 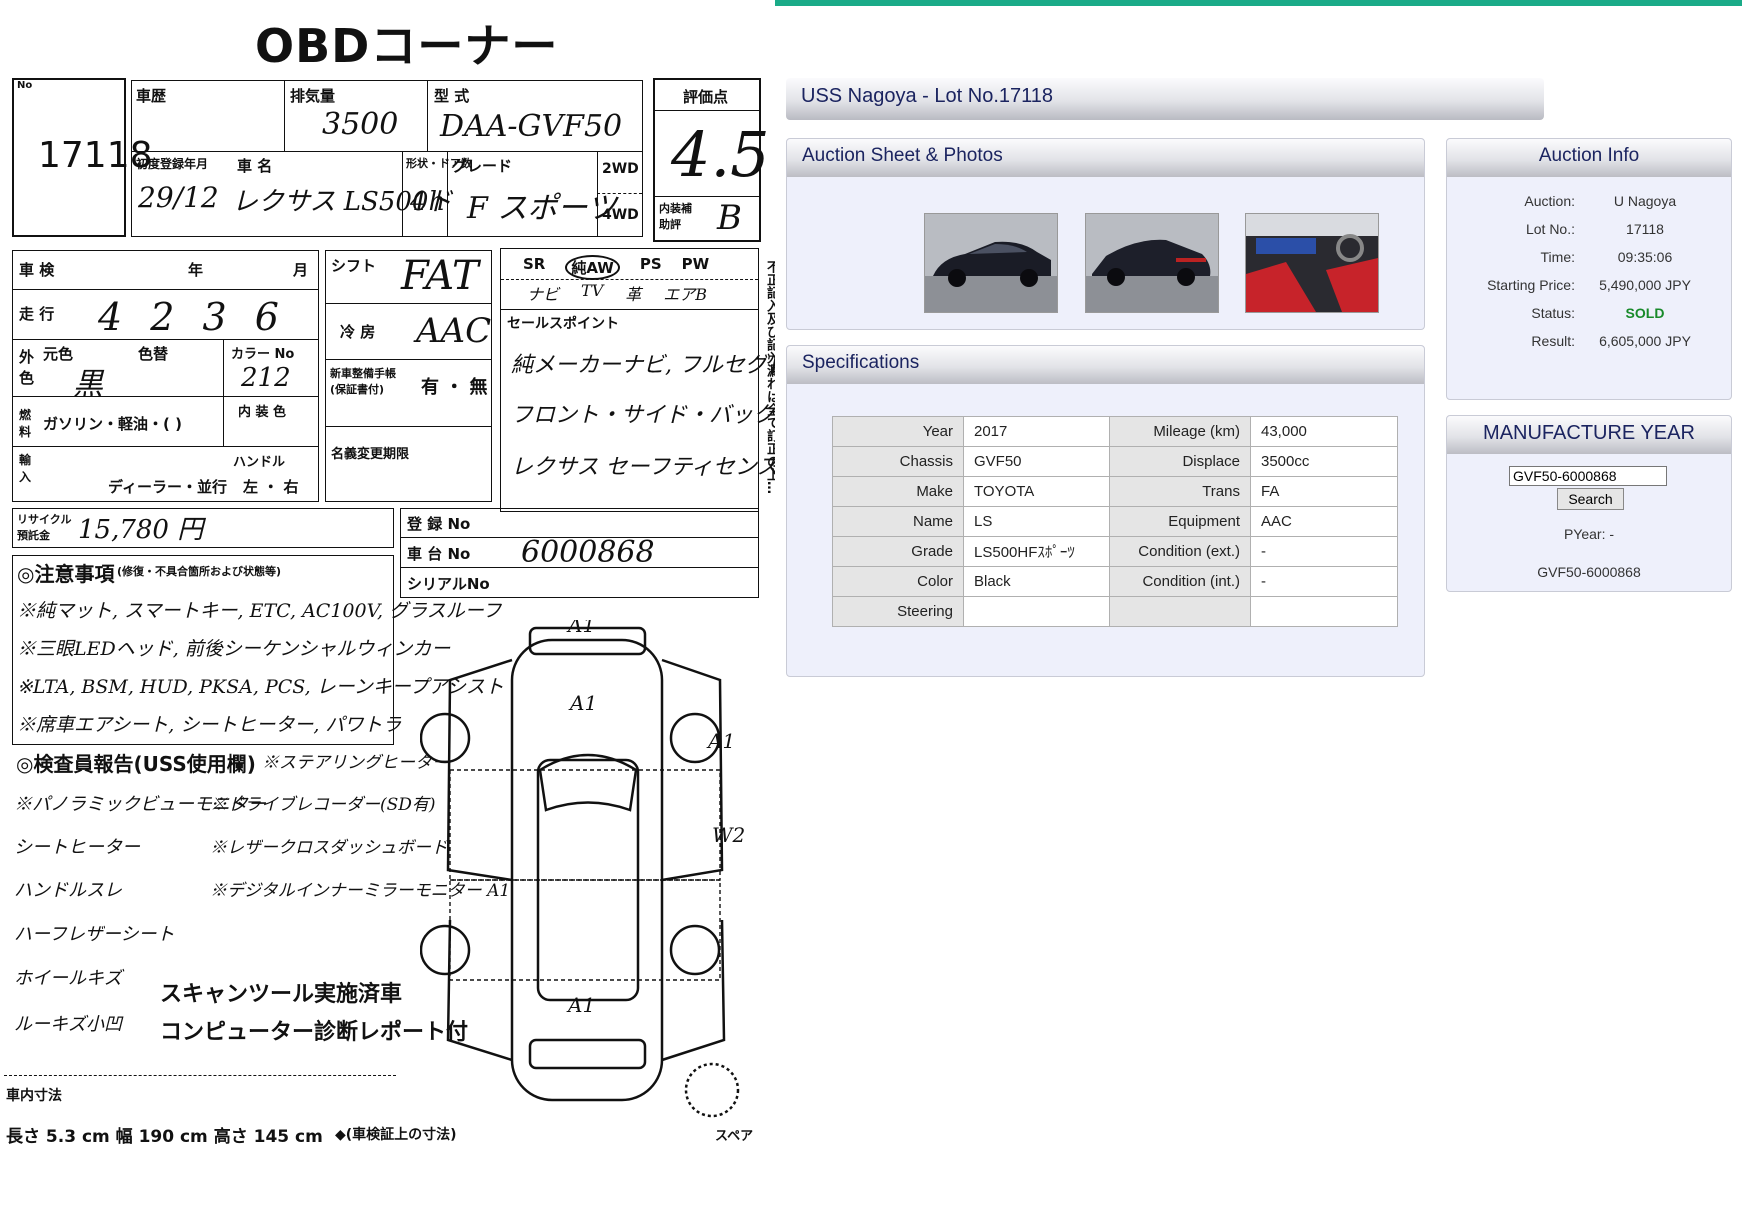 I want to click on spec-key-cell: Color, so click(x=898, y=581).